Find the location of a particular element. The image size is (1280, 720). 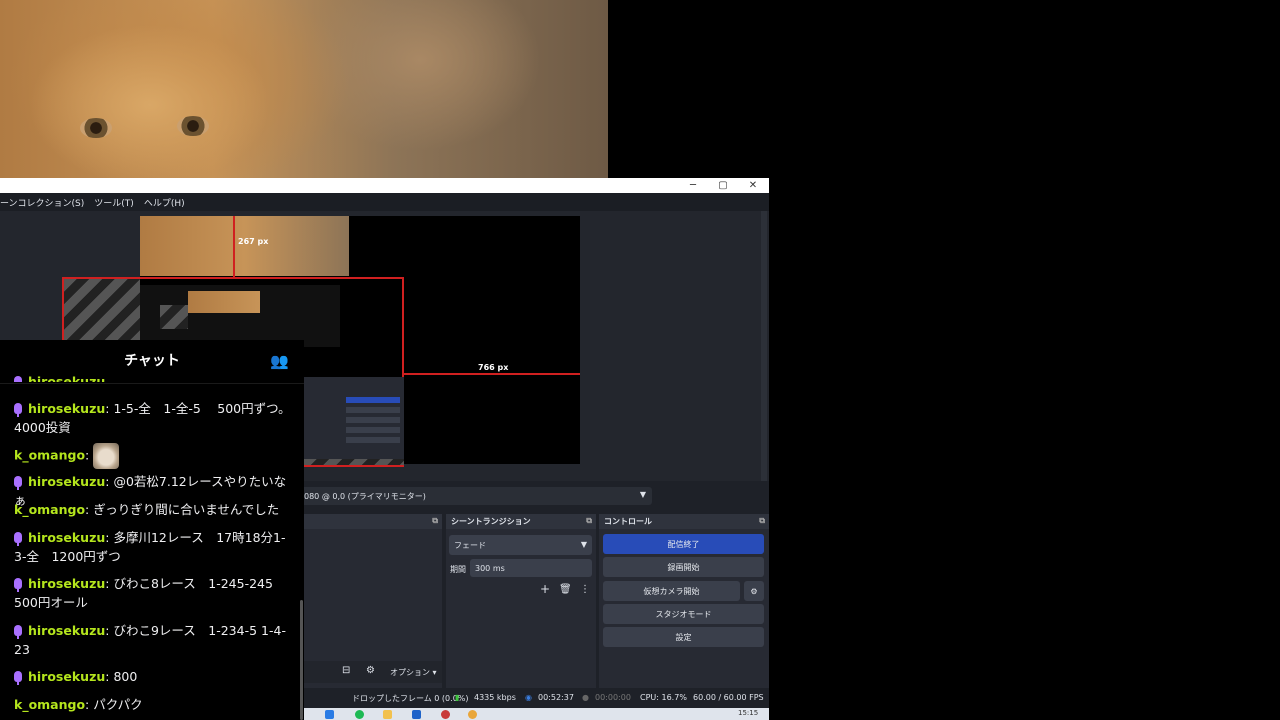

horizontal-guide-line is located at coordinates (492, 374).